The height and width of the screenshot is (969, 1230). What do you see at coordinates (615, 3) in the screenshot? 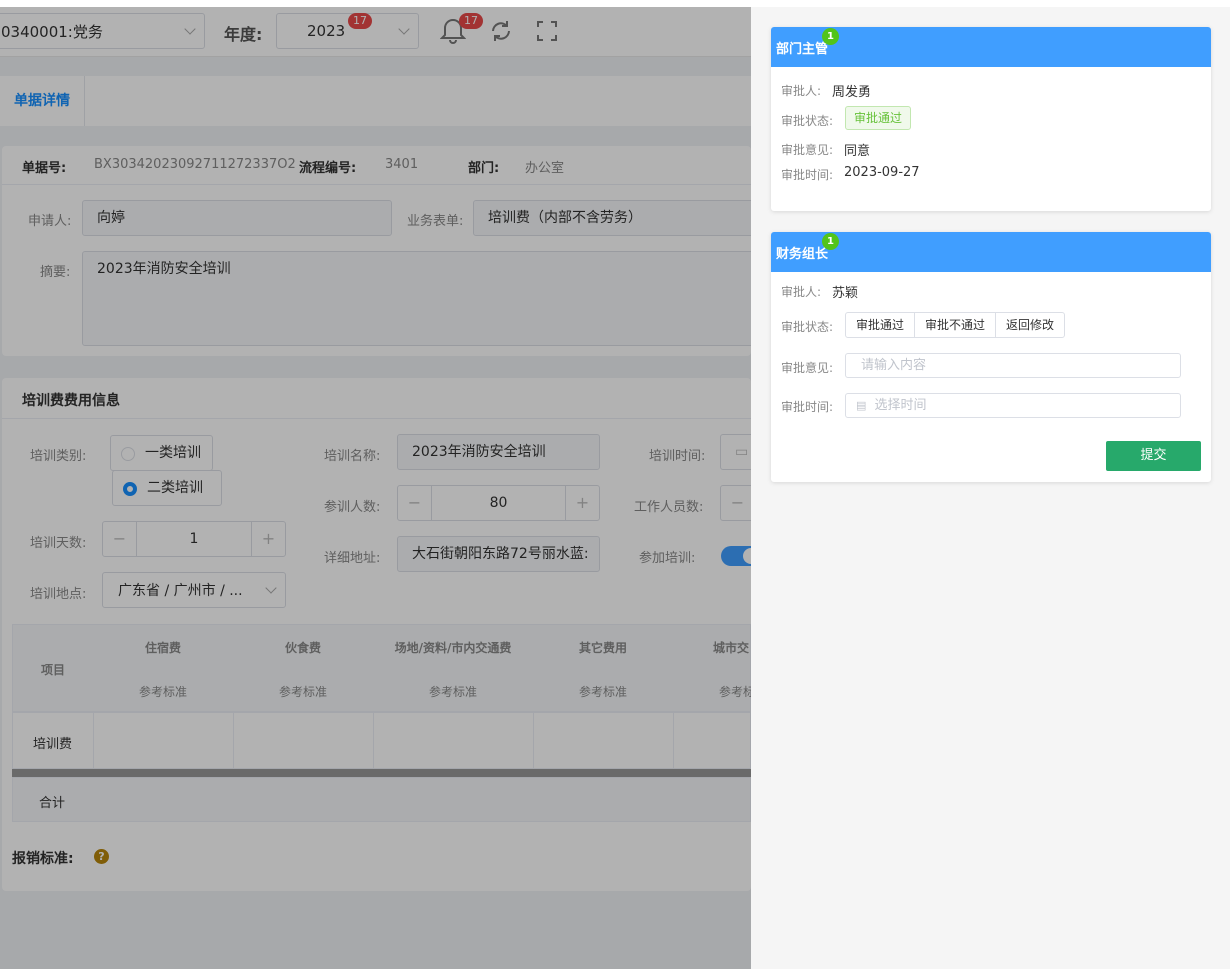
I see `top-strip` at bounding box center [615, 3].